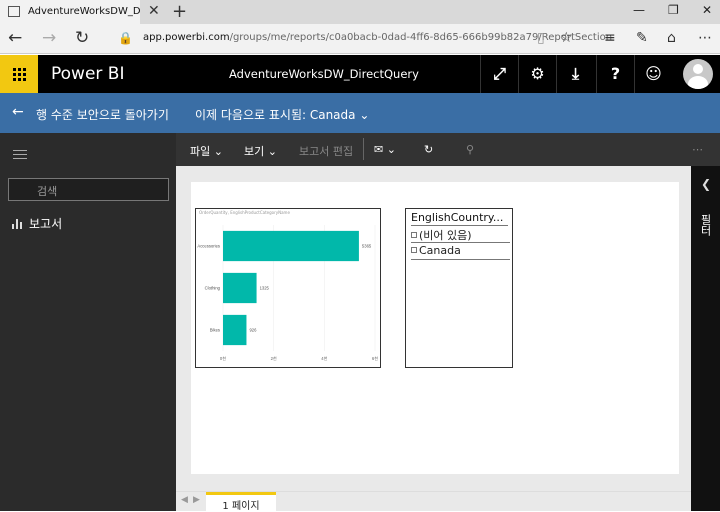 The width and height of the screenshot is (720, 512). I want to click on hamburger-icon, so click(20, 156).